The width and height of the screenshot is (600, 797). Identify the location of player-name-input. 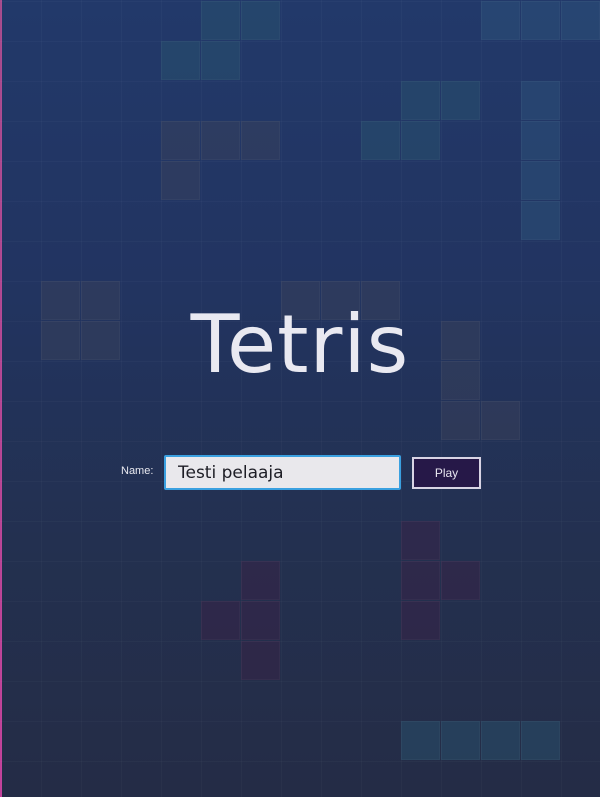
(282, 472).